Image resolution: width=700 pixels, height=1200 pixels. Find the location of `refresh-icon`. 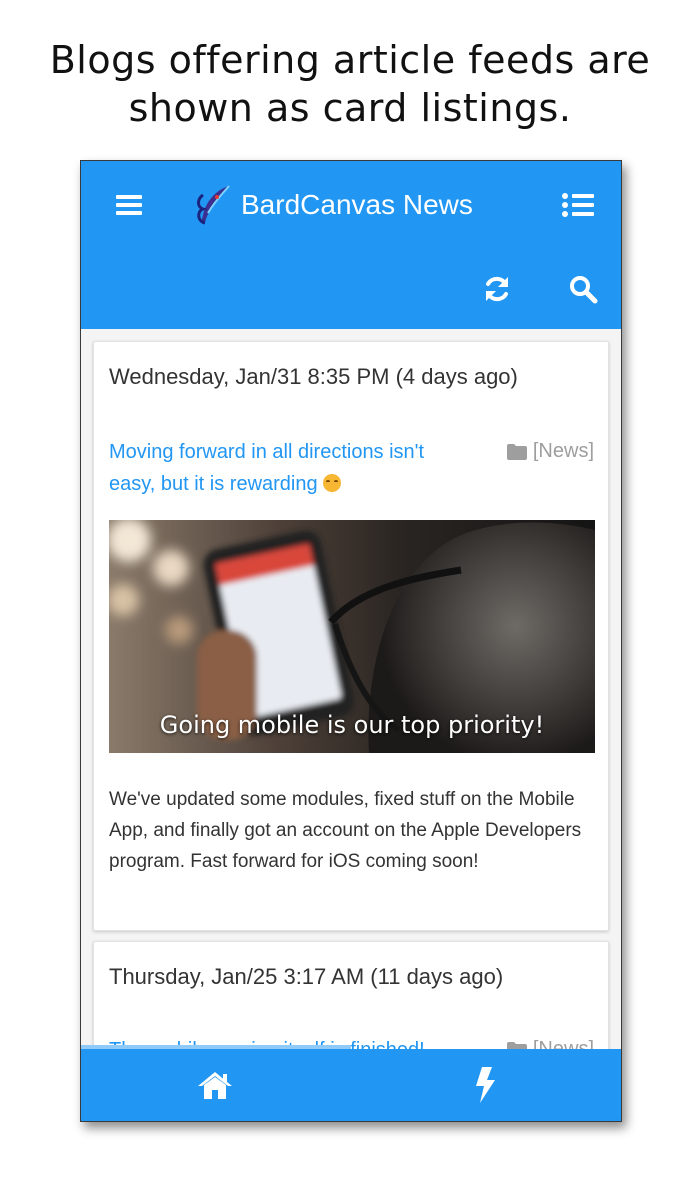

refresh-icon is located at coordinates (497, 289).